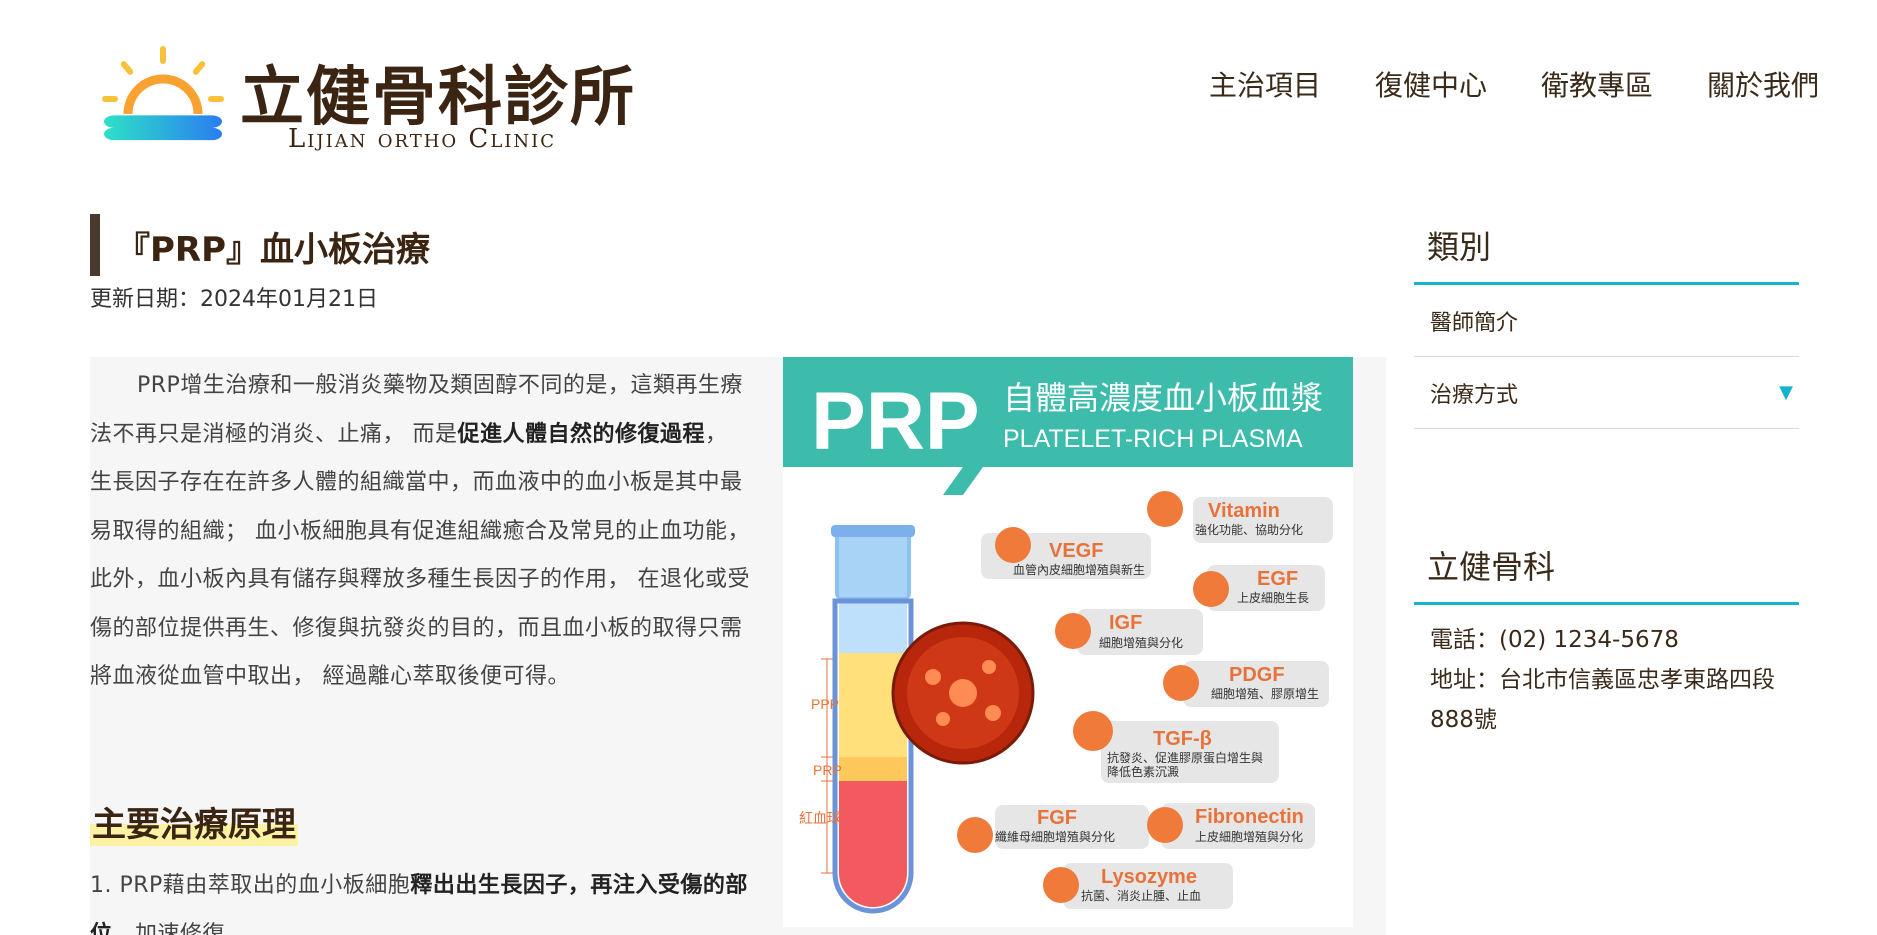  I want to click on sidebar-clinic-divider, so click(1606, 603).